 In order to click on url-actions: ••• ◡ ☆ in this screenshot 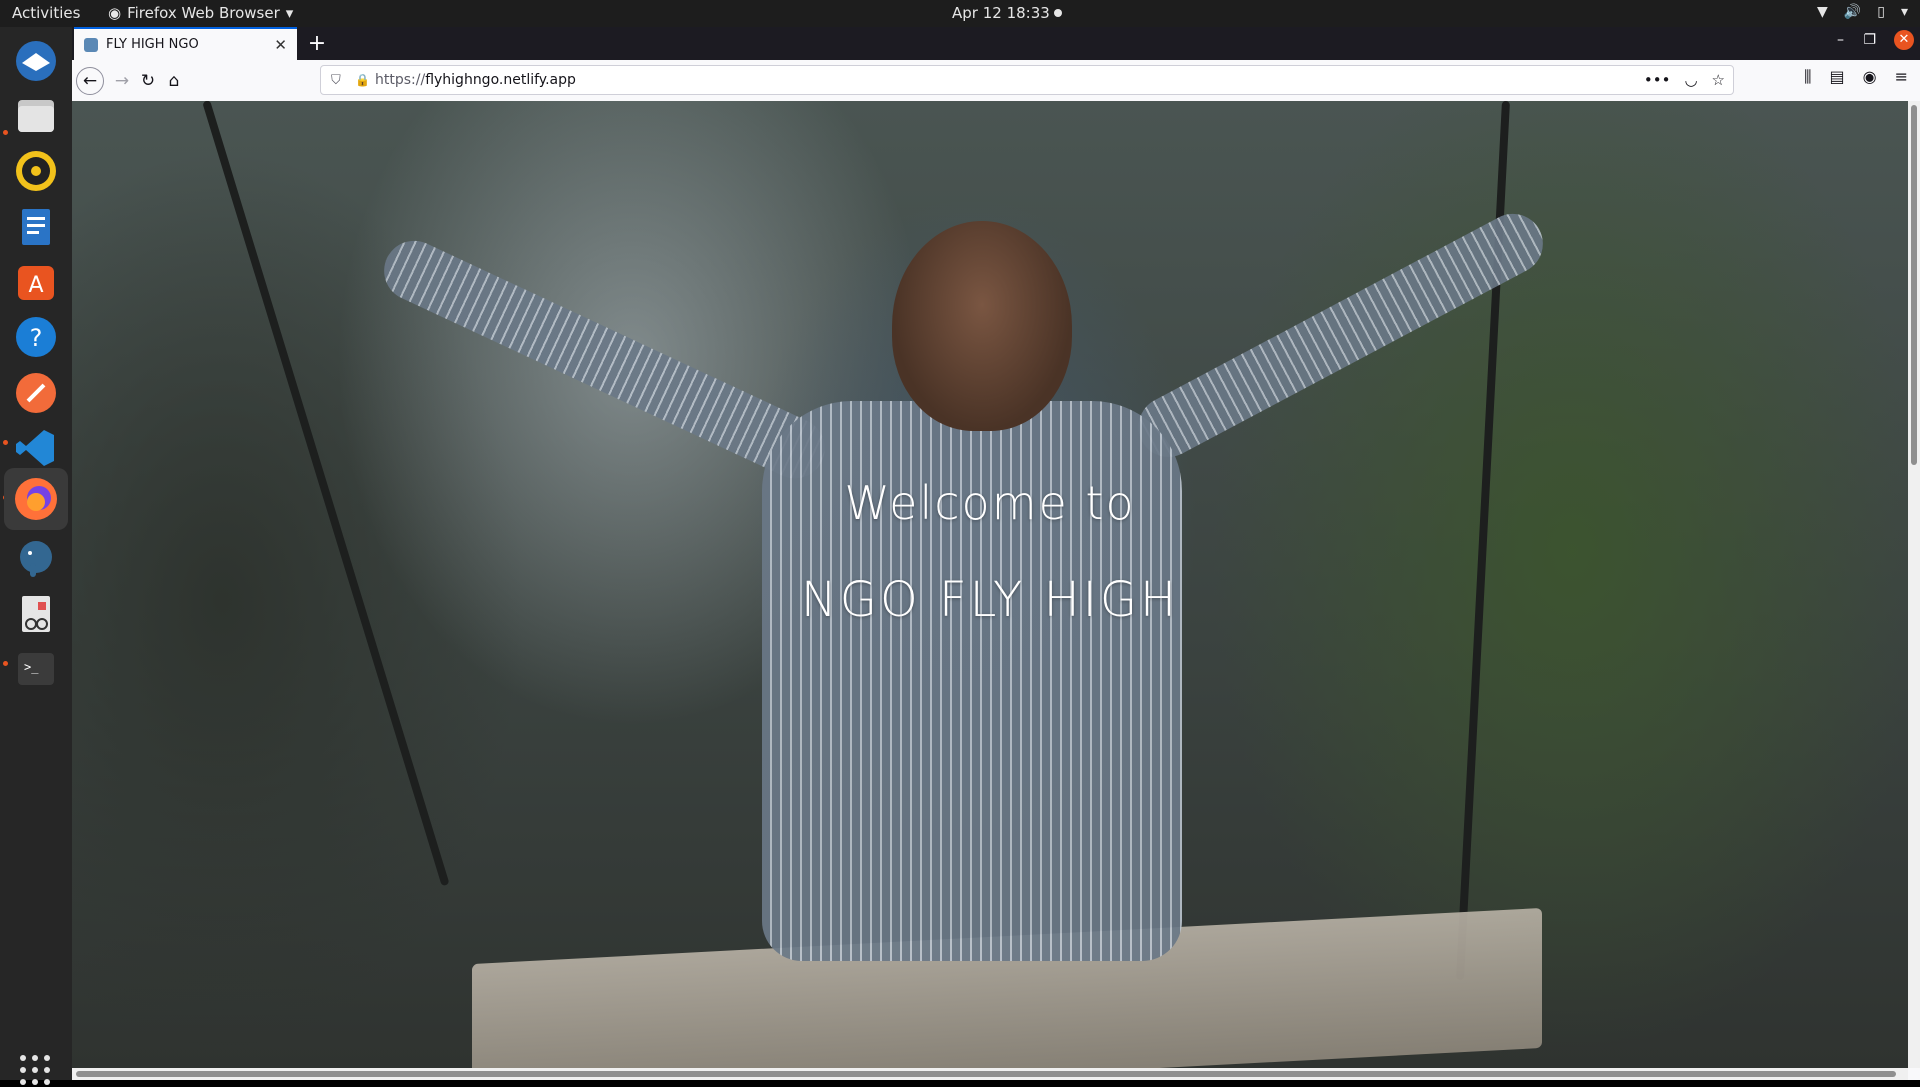, I will do `click(1684, 80)`.